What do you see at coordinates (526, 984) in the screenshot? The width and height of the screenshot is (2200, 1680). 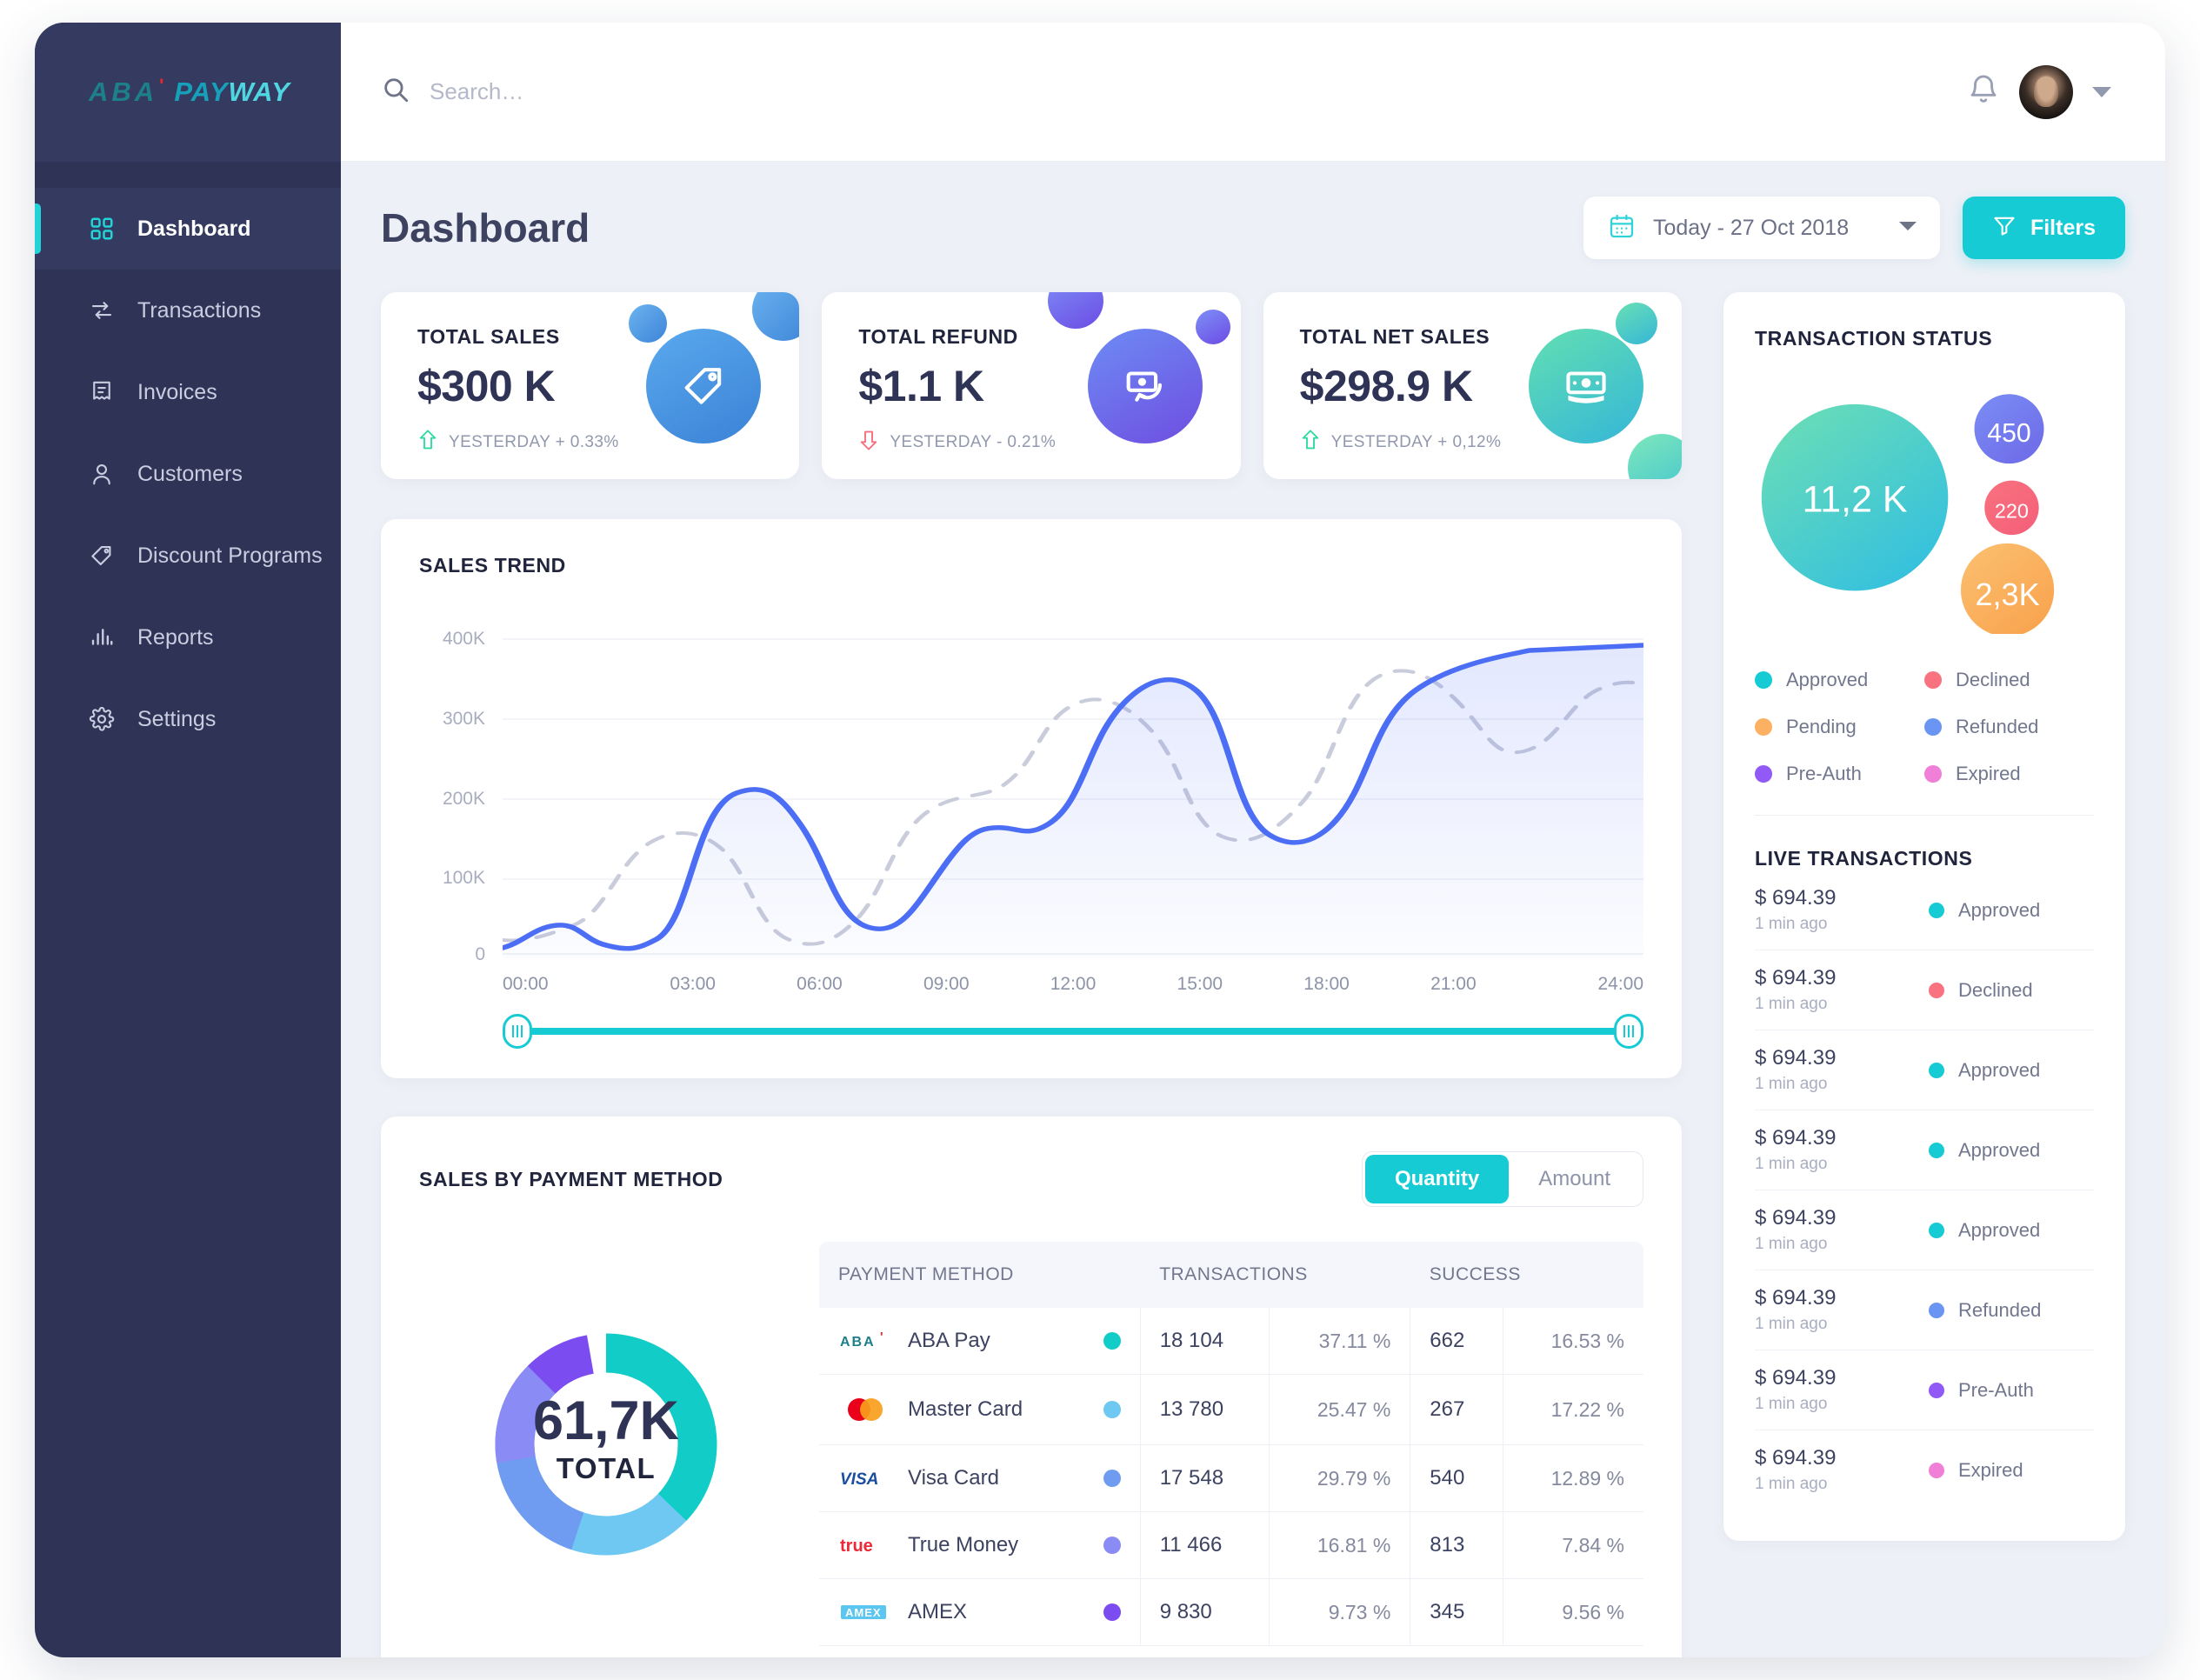 I see `x-tick-label: 00:00` at bounding box center [526, 984].